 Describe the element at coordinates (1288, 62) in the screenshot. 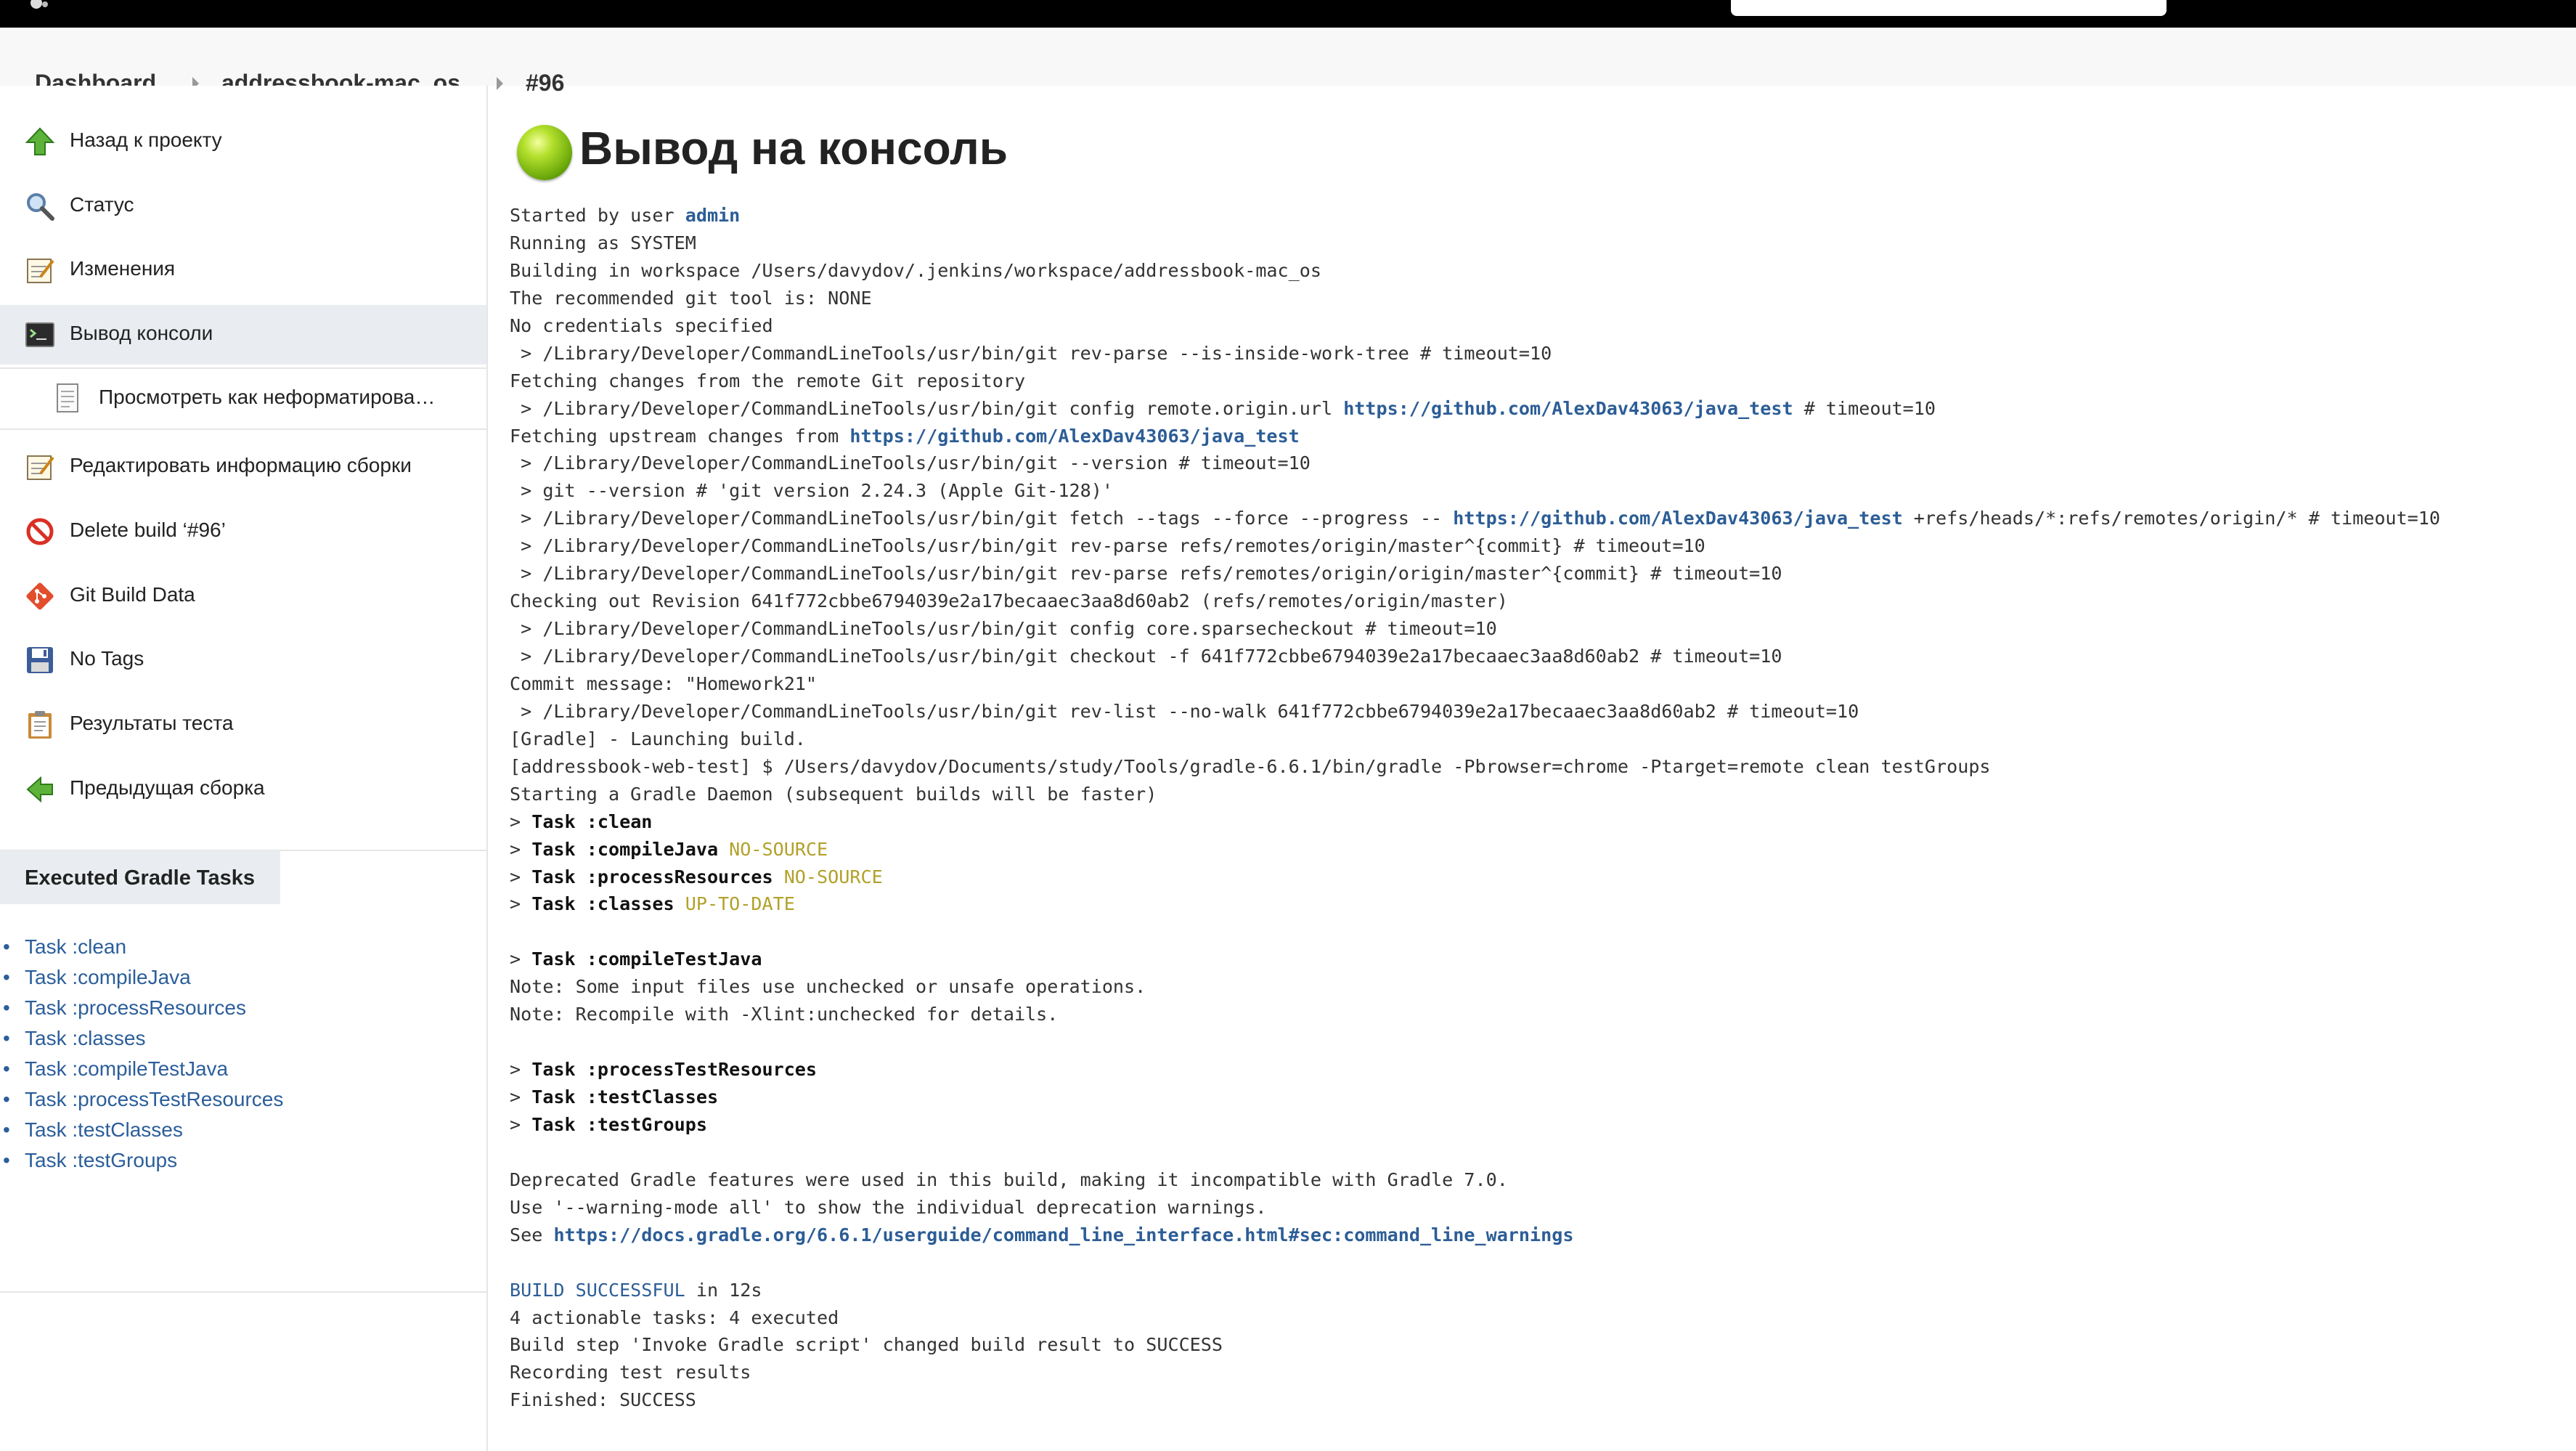

I see `breadcrumb: Dashboard addressbook-mac_os #96` at that location.